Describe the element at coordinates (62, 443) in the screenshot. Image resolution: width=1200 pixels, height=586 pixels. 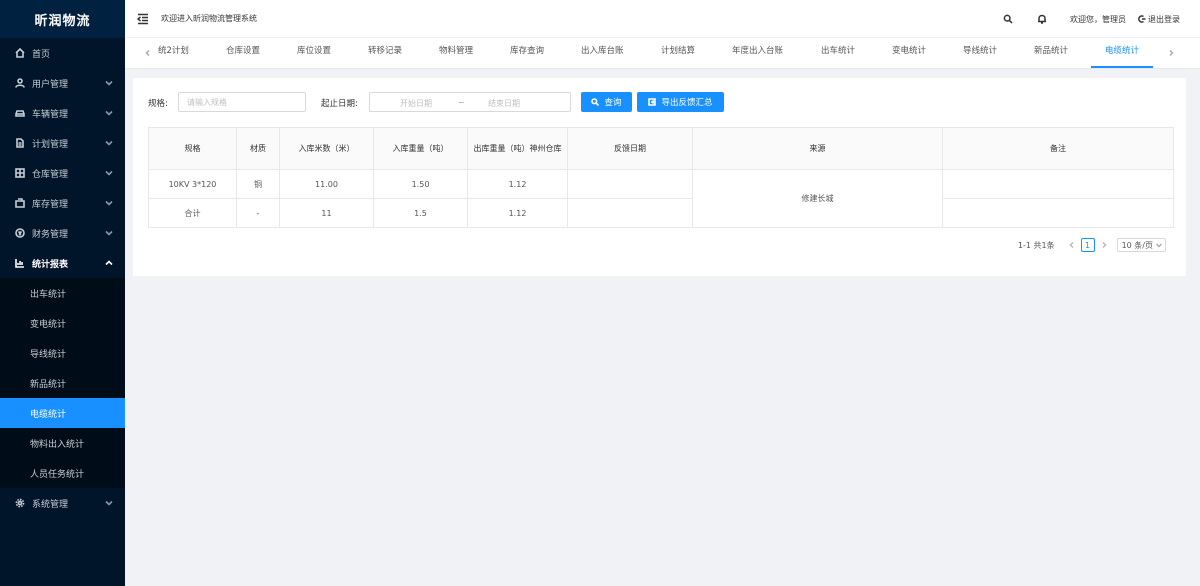
I see `sidebar-subitem-material-io-stats: 物料出入统计` at that location.